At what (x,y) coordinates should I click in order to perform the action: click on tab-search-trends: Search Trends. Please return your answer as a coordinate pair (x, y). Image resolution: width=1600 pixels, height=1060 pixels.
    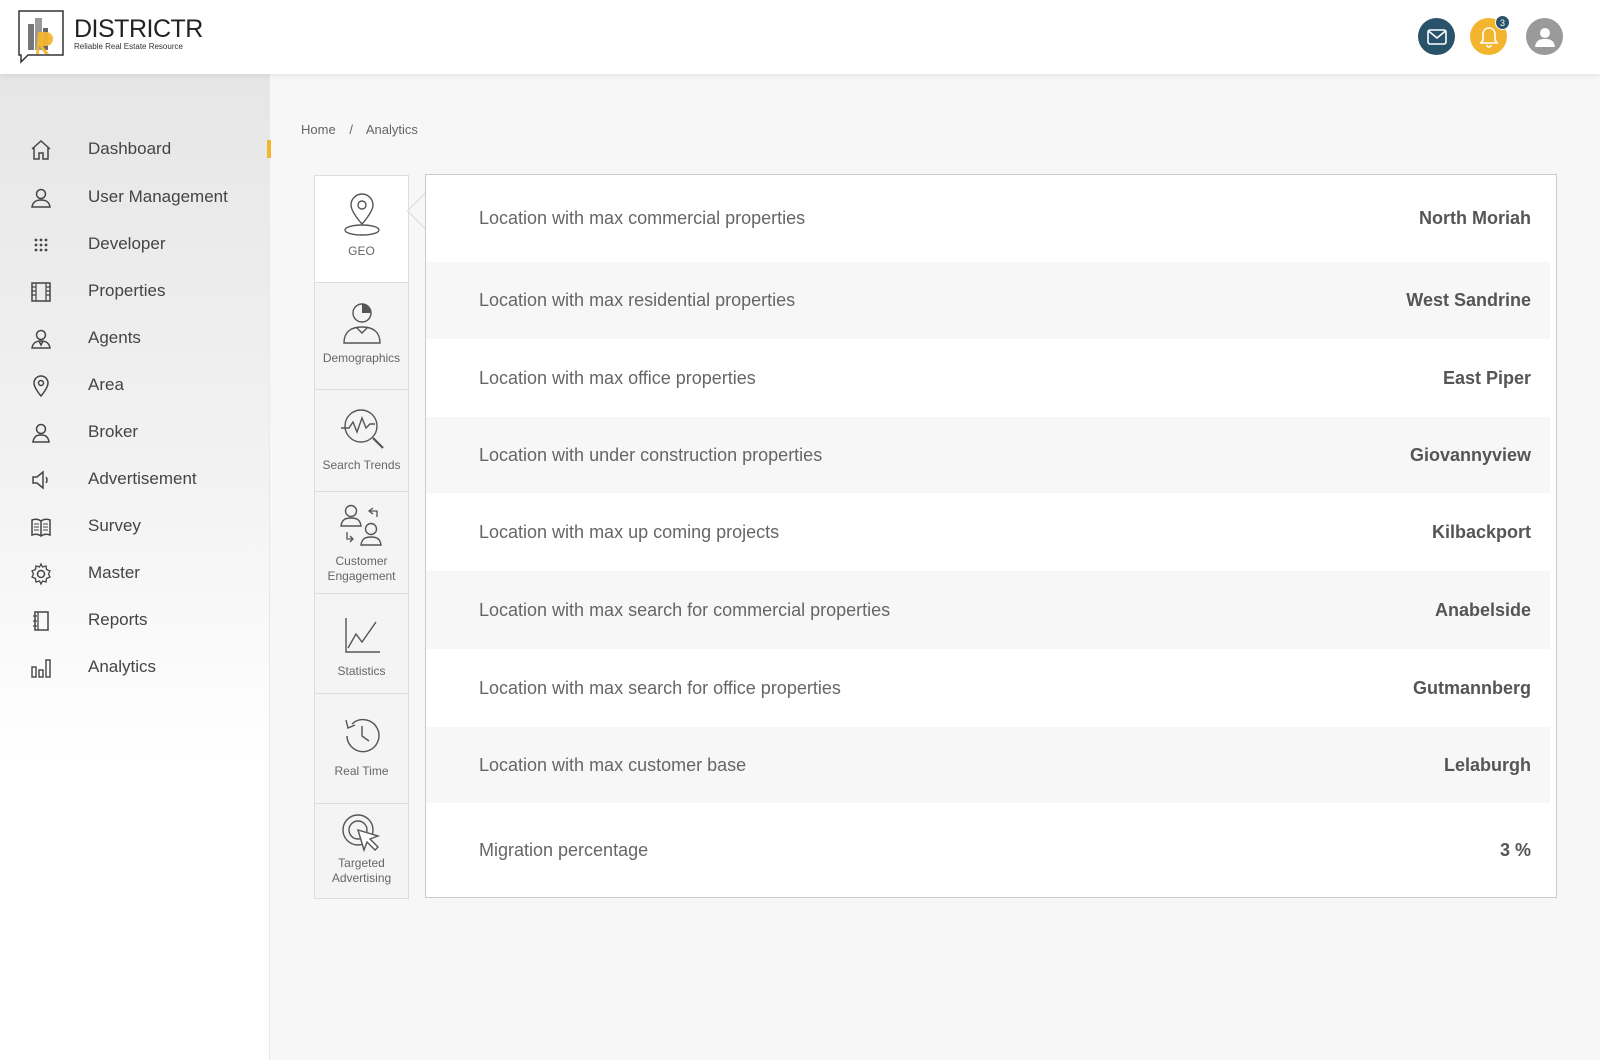
    Looking at the image, I should click on (361, 441).